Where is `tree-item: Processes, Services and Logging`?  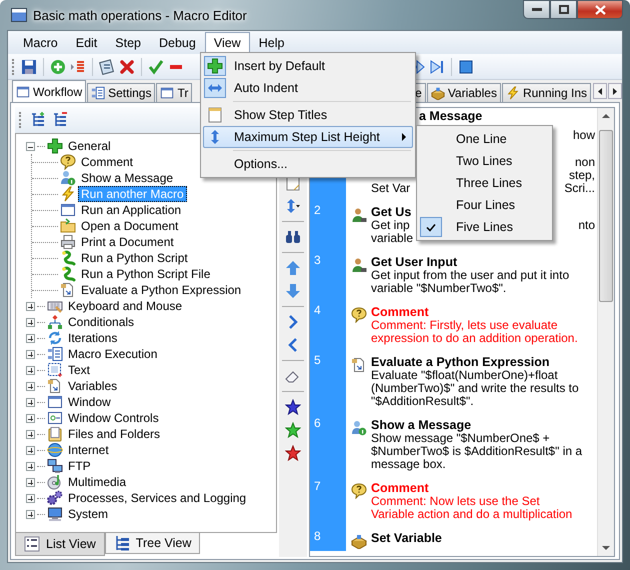
tree-item: Processes, Services and Logging is located at coordinates (157, 498).